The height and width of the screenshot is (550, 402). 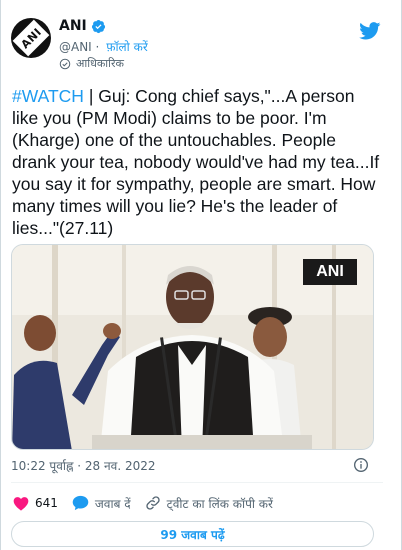 I want to click on official-label: आधिकारिक, so click(x=100, y=63).